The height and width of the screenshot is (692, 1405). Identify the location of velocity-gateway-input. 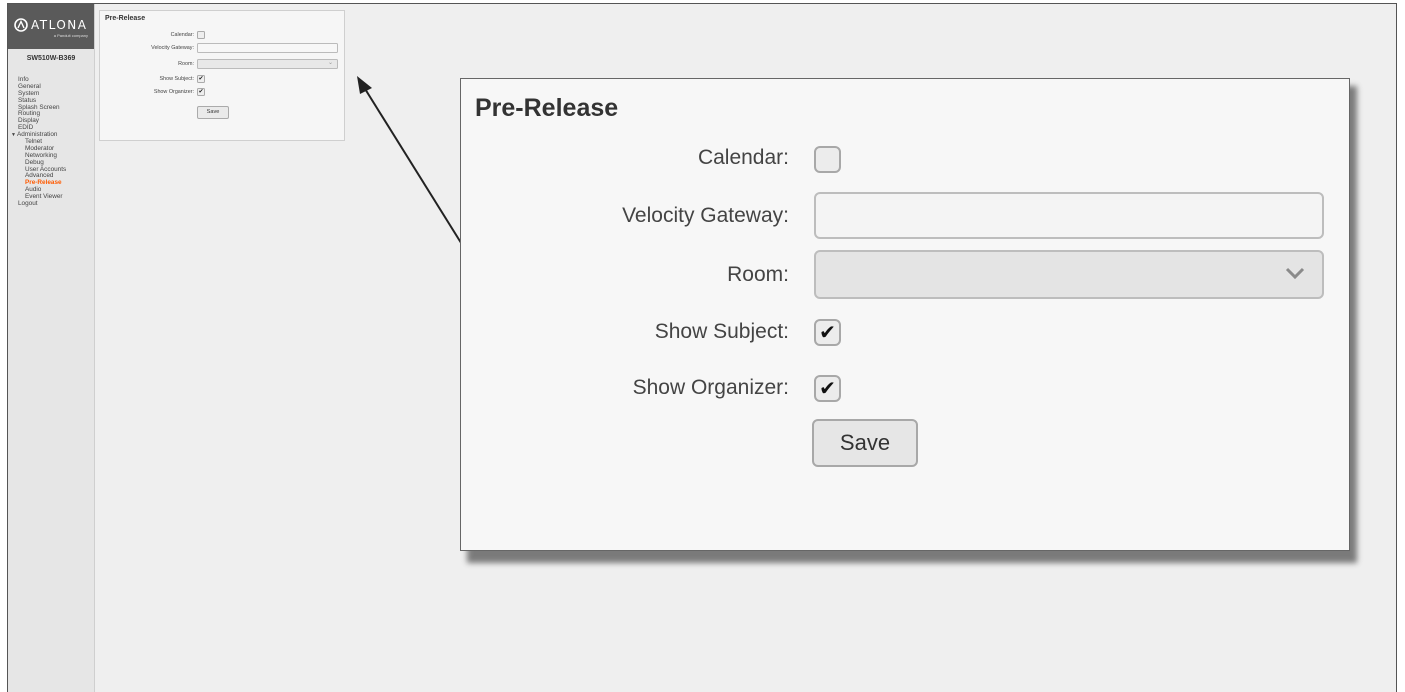
(1069, 215).